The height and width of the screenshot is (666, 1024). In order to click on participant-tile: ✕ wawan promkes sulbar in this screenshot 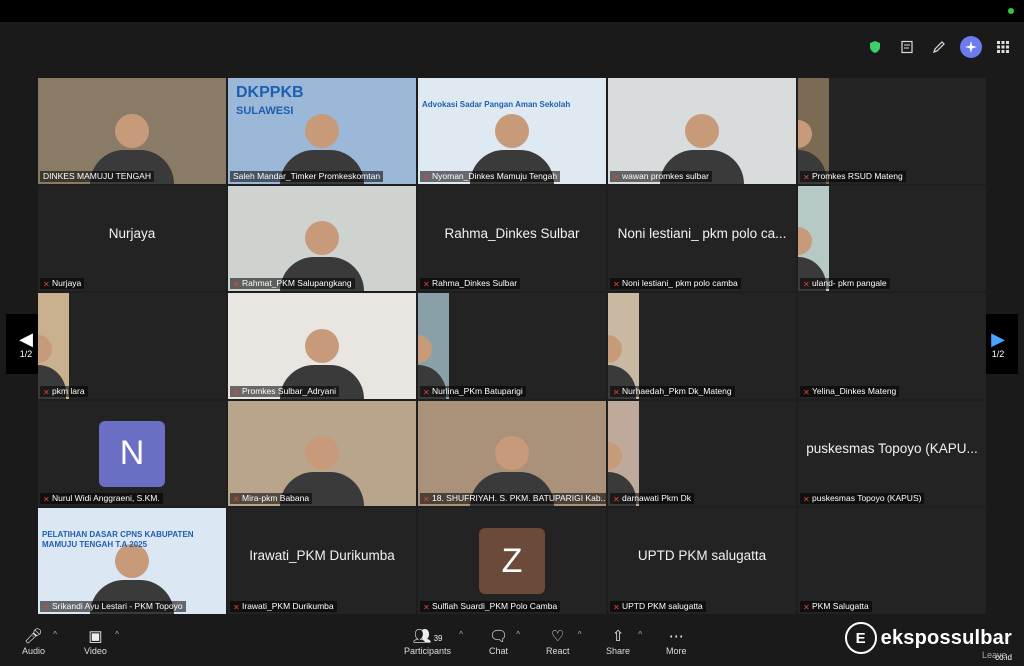, I will do `click(702, 131)`.